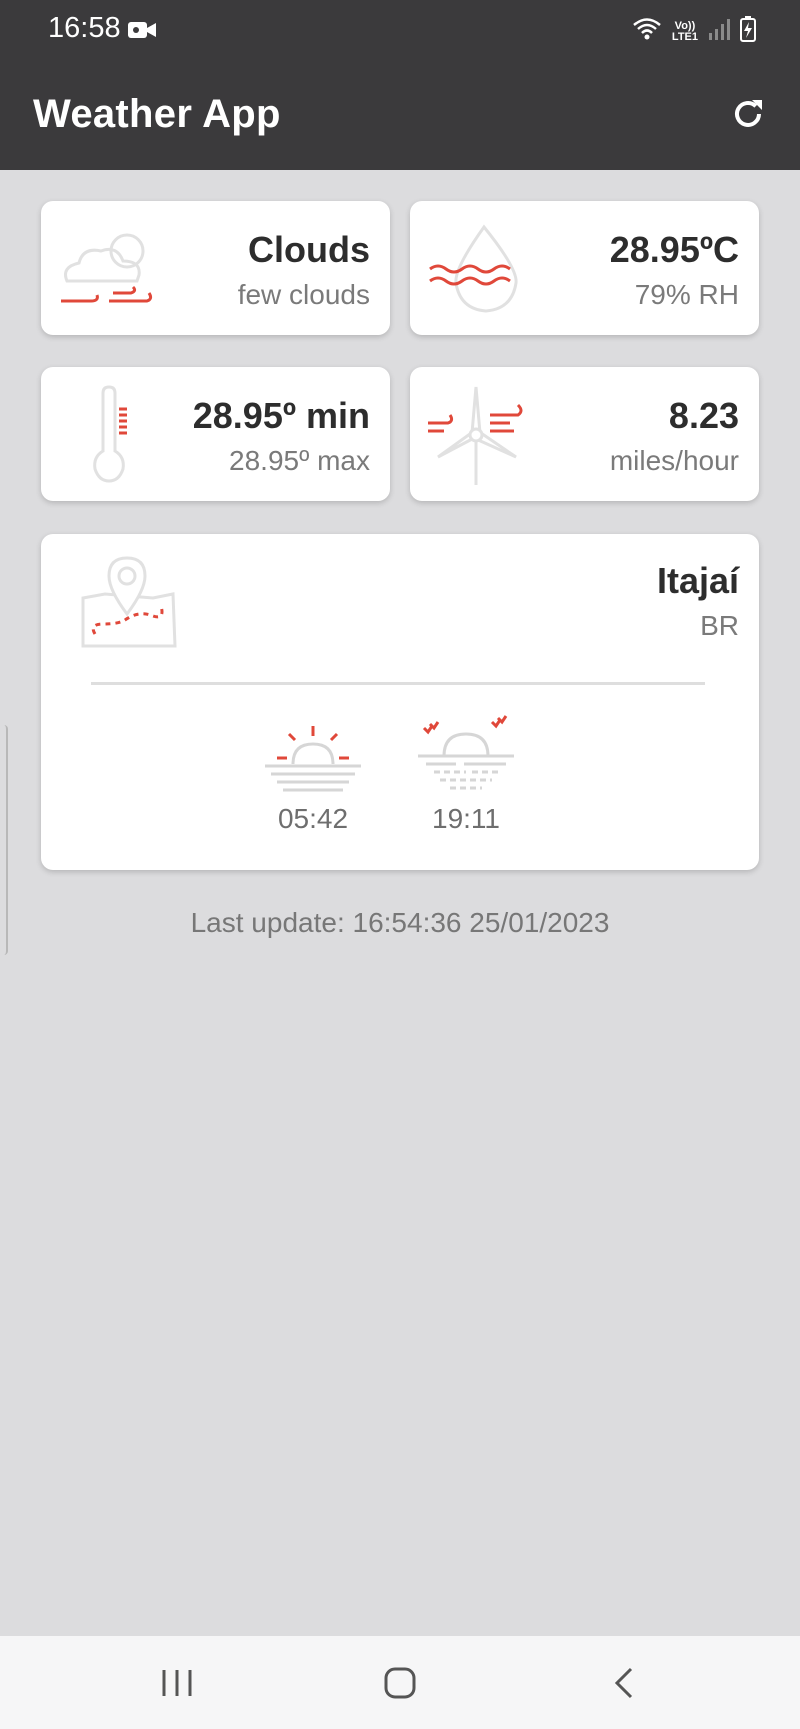 Image resolution: width=800 pixels, height=1729 pixels. Describe the element at coordinates (674, 249) in the screenshot. I see `temperature-value: 28.95ºC` at that location.